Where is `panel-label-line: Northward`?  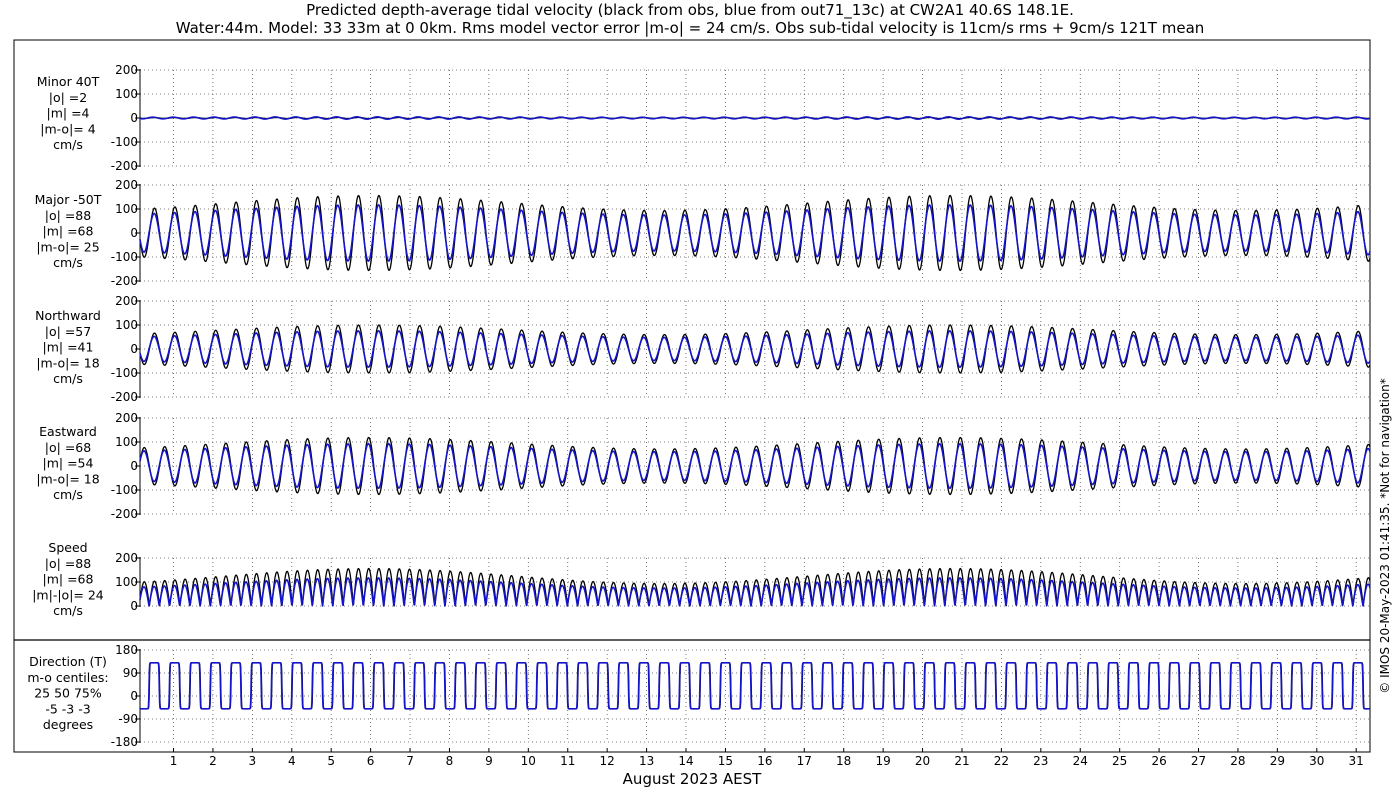 panel-label-line: Northward is located at coordinates (68, 315).